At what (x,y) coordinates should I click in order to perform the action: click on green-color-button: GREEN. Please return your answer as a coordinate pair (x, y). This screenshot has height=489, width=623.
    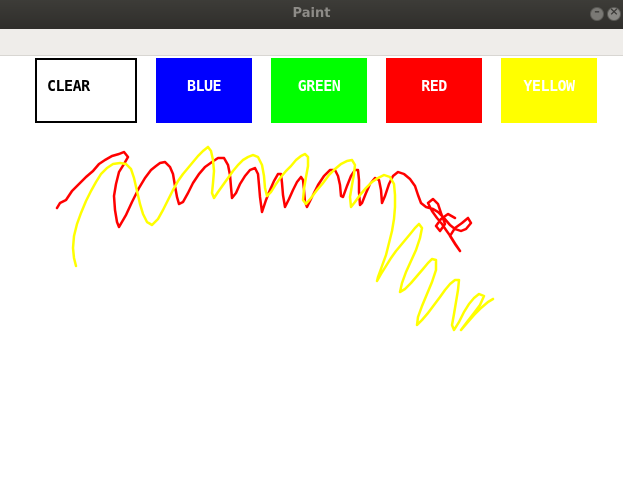
    Looking at the image, I should click on (319, 90).